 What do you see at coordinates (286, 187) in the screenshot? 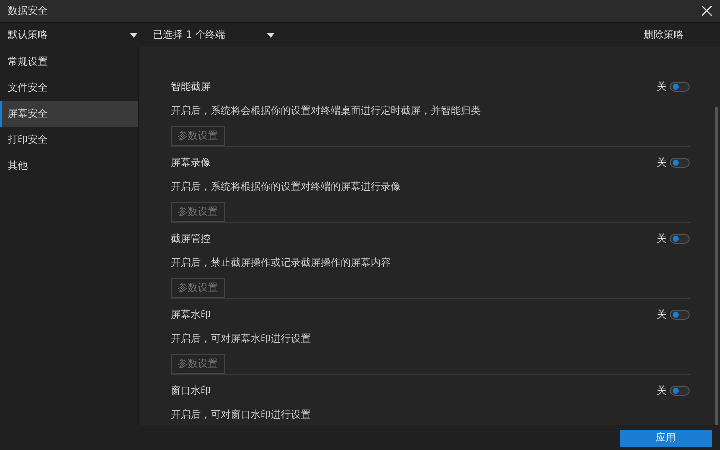
I see `section-description: 开启后，系统将根据你的设置对终端的屏幕进行录像` at bounding box center [286, 187].